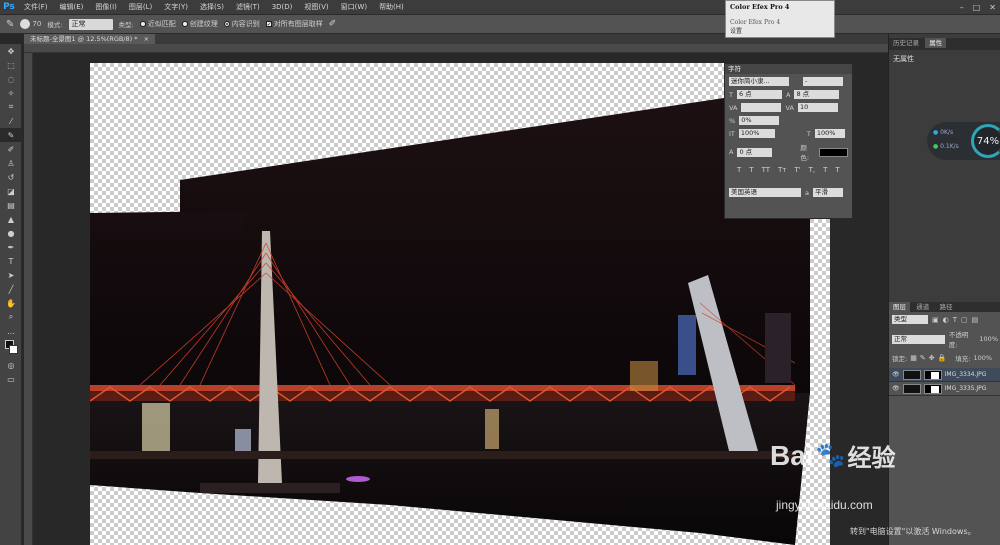 The height and width of the screenshot is (545, 1000). What do you see at coordinates (834, 152) in the screenshot?
I see `text-color-swatch` at bounding box center [834, 152].